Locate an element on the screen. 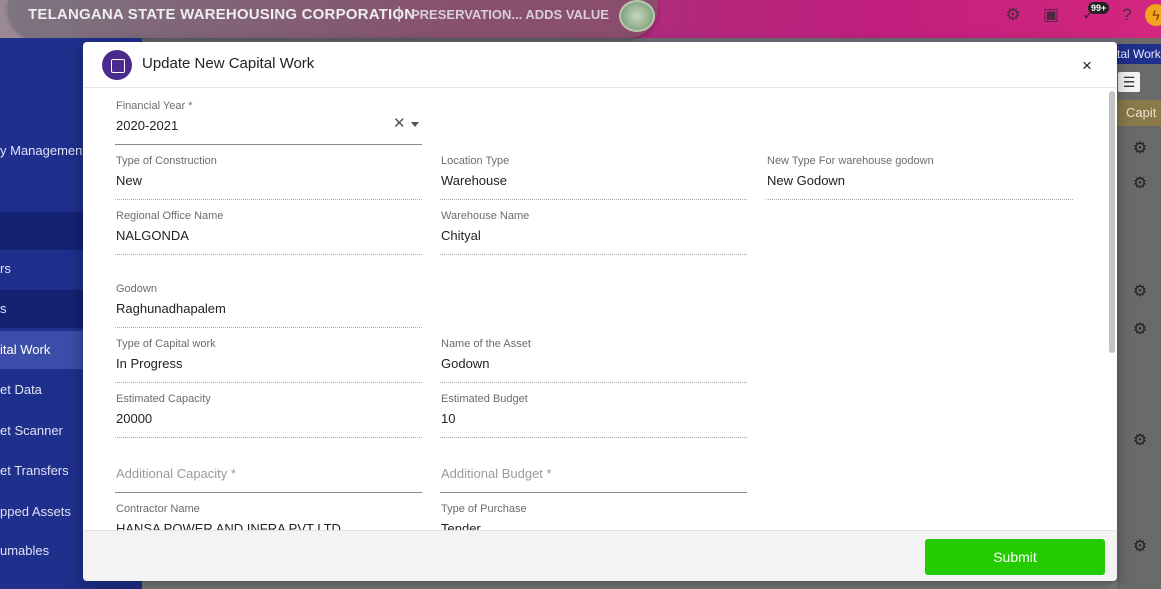 The image size is (1161, 589). field-value: In Progress is located at coordinates (149, 363).